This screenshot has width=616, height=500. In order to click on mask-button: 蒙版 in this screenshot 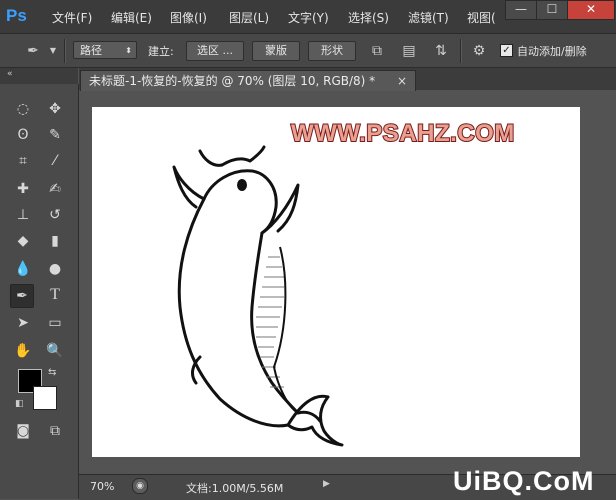, I will do `click(276, 51)`.